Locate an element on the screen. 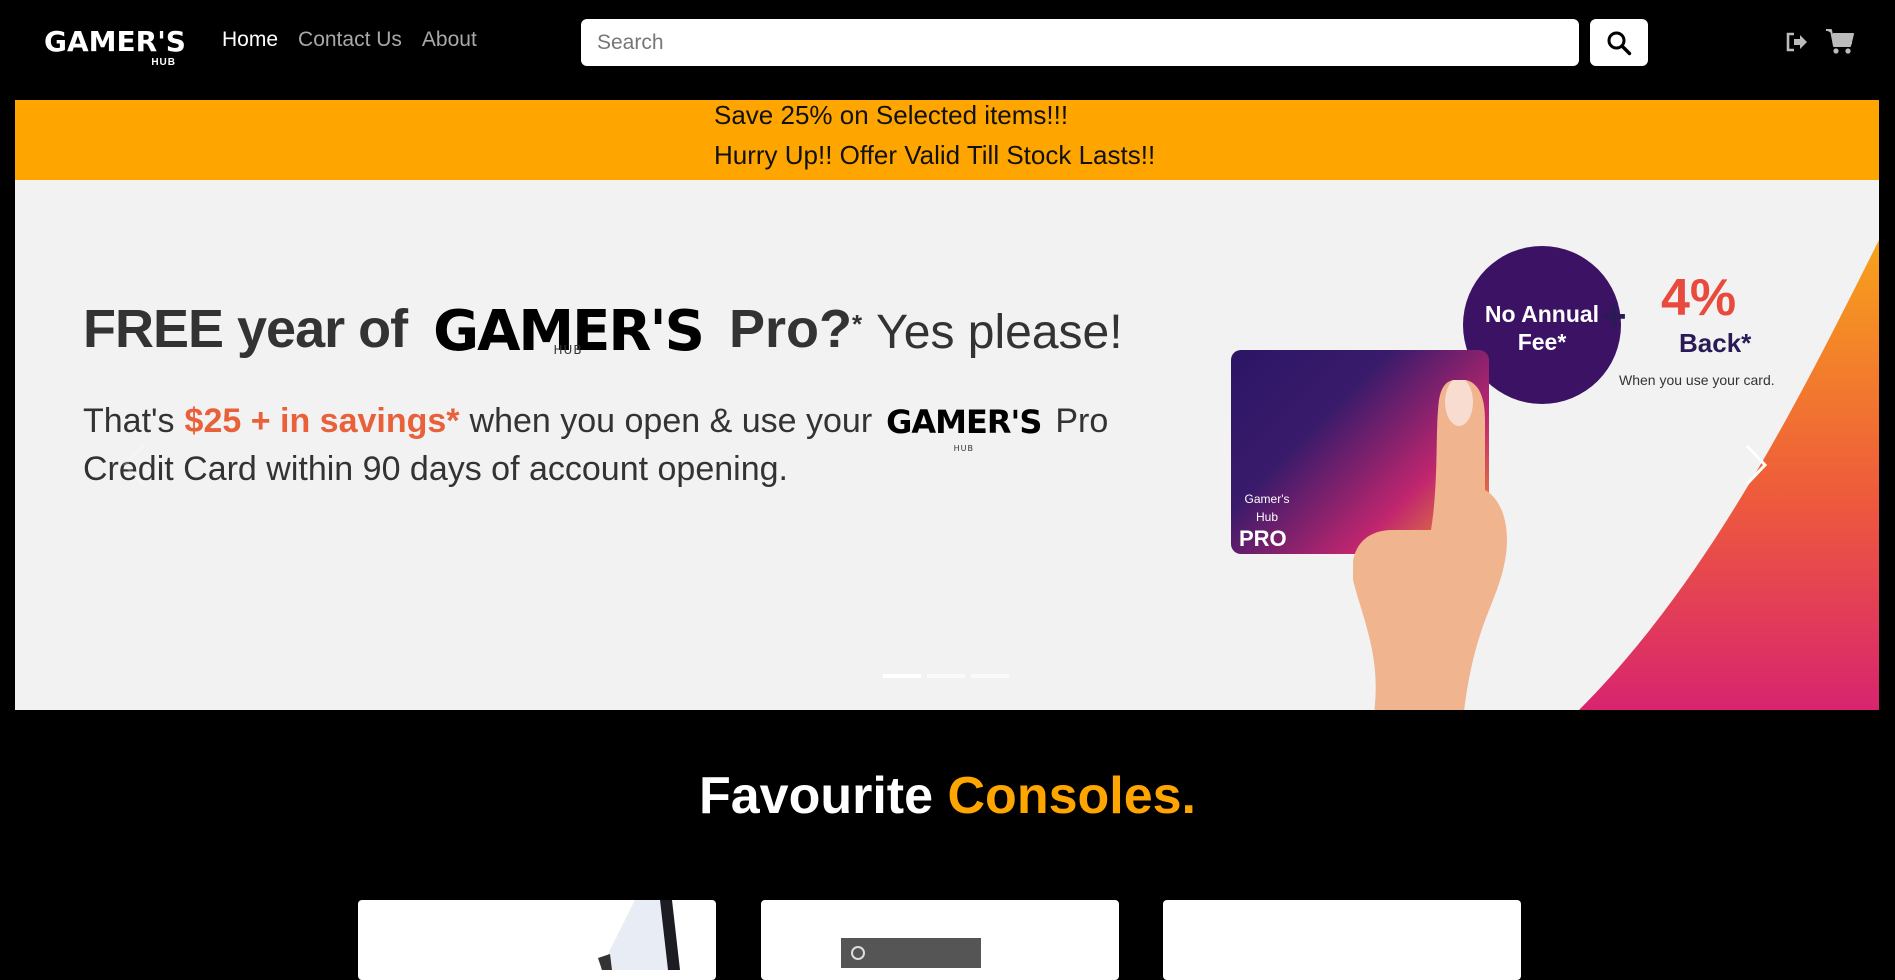 Image resolution: width=1895 pixels, height=980 pixels. carousel-indicators is located at coordinates (946, 676).